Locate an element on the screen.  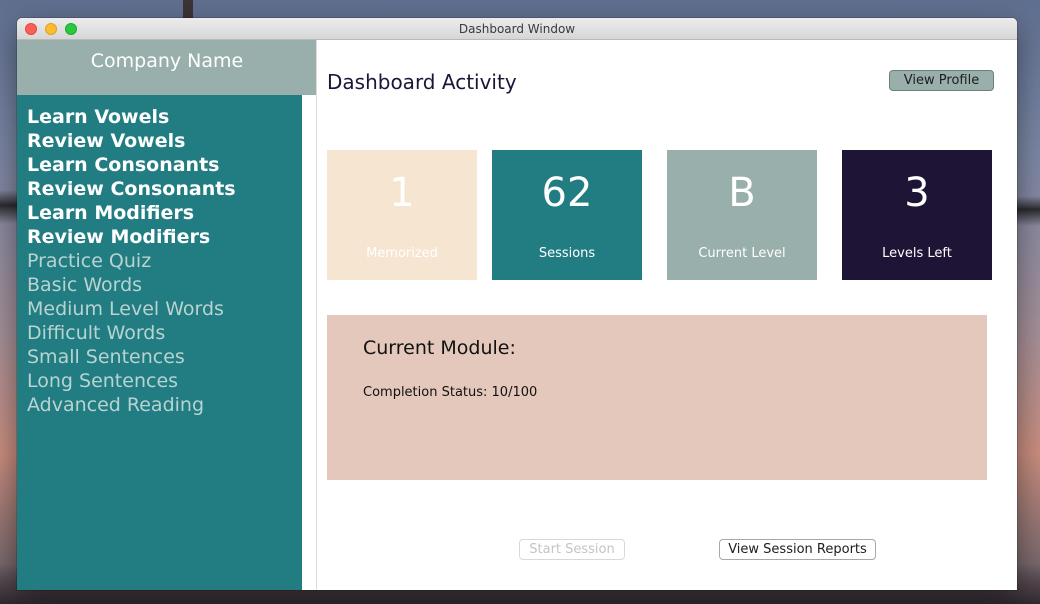
nav-item-review-modifiers: Review Modifiers is located at coordinates (131, 237).